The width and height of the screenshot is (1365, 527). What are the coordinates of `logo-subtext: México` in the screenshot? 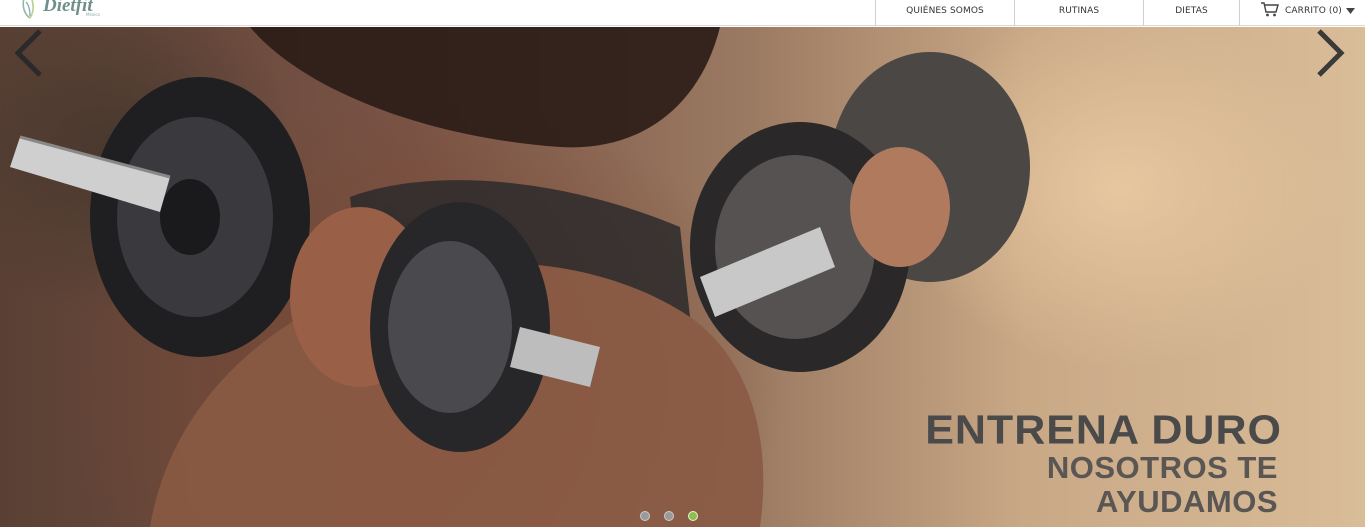 It's located at (93, 14).